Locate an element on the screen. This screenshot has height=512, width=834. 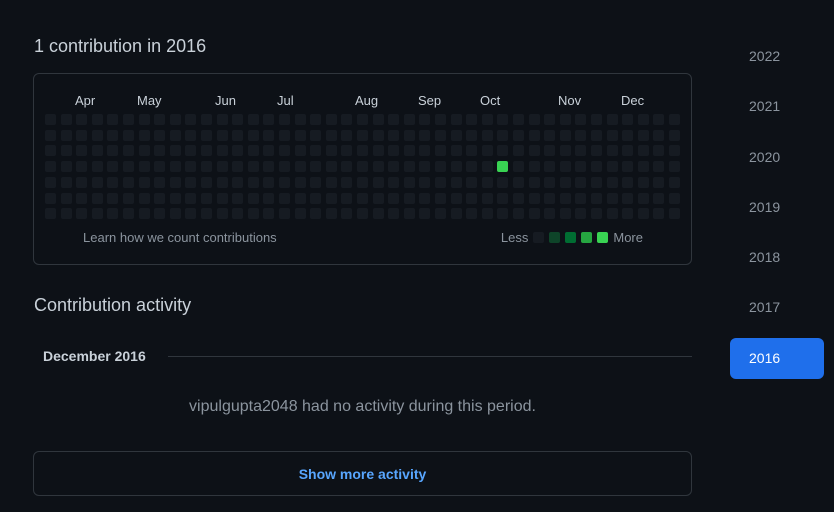
year-link-2017: 2017 is located at coordinates (777, 307).